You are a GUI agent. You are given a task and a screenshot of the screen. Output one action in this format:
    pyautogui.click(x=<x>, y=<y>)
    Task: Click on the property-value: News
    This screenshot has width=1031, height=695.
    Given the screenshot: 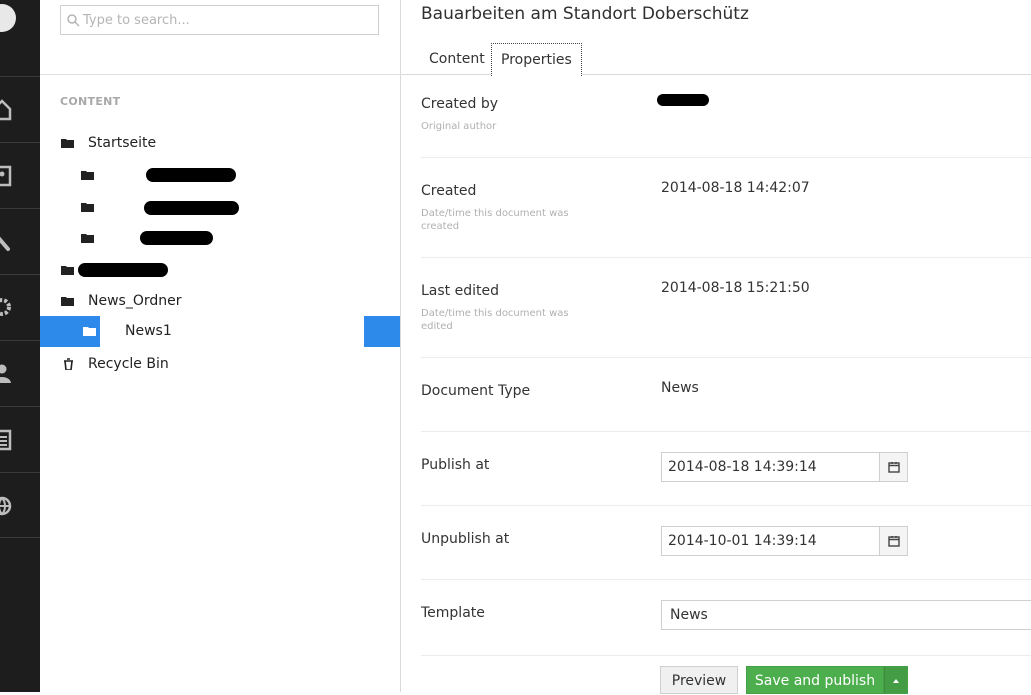 What is the action you would take?
    pyautogui.click(x=680, y=388)
    